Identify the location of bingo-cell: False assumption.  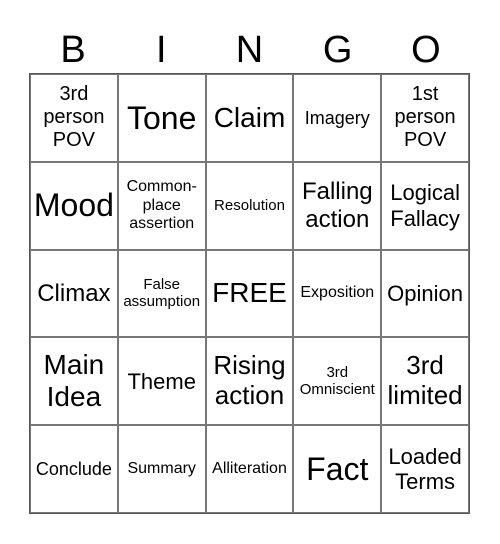
(161, 293).